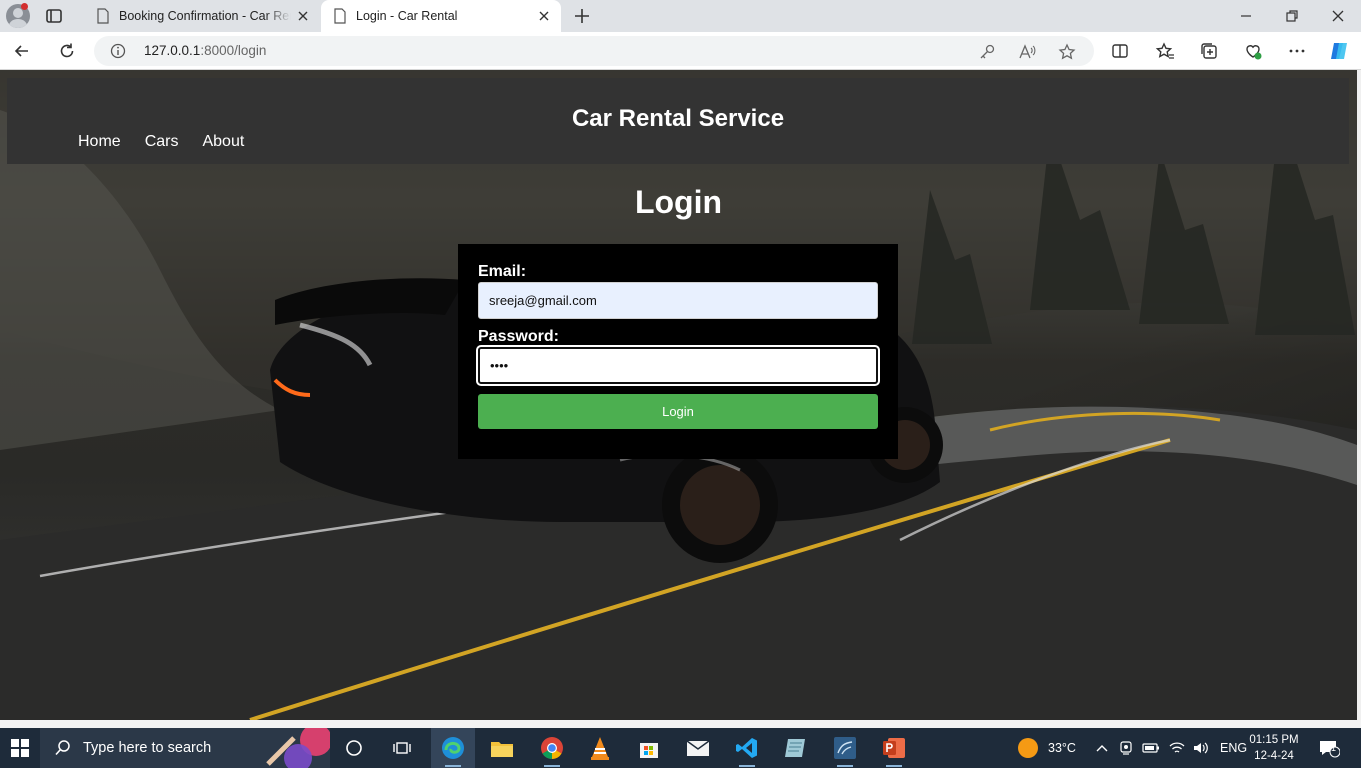 The width and height of the screenshot is (1361, 768). I want to click on notification-icon, so click(1330, 749).